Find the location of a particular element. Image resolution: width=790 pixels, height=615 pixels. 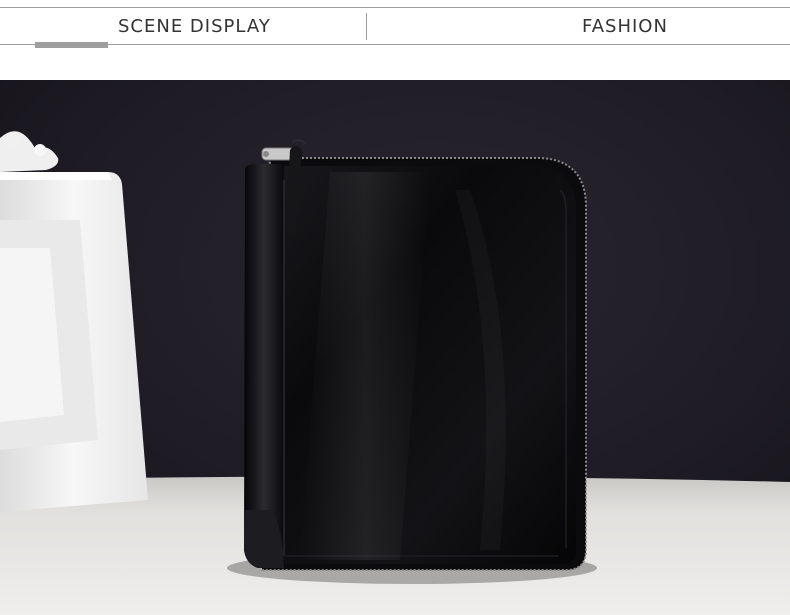

header-divider is located at coordinates (366, 26).